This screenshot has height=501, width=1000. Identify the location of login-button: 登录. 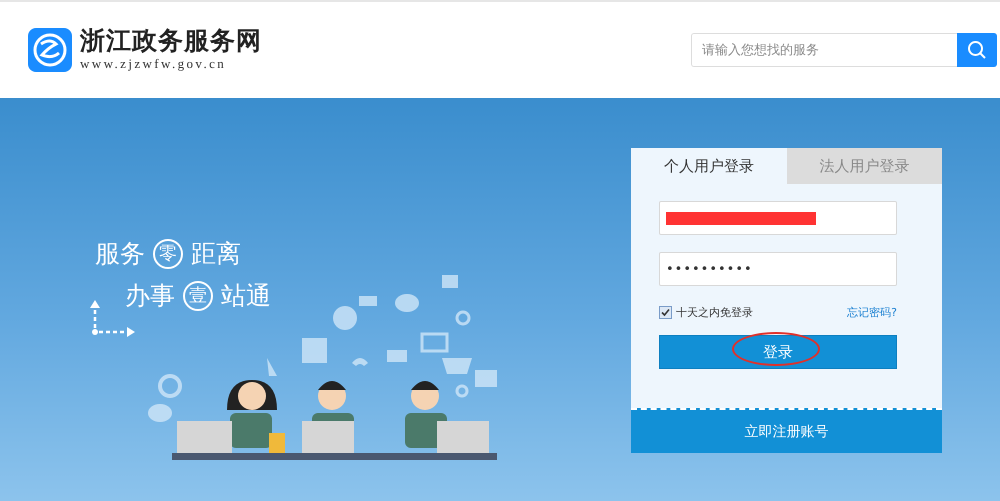
(778, 352).